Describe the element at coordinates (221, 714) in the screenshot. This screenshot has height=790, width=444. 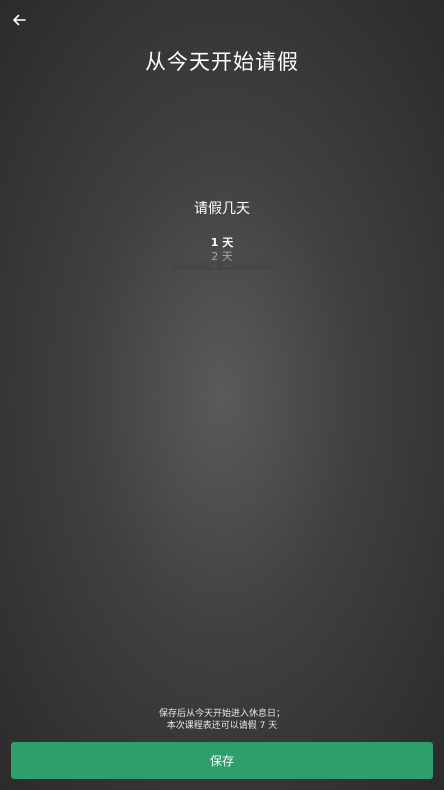
I see `hint-line-1: 保存后从今天开始进入休息日；` at that location.